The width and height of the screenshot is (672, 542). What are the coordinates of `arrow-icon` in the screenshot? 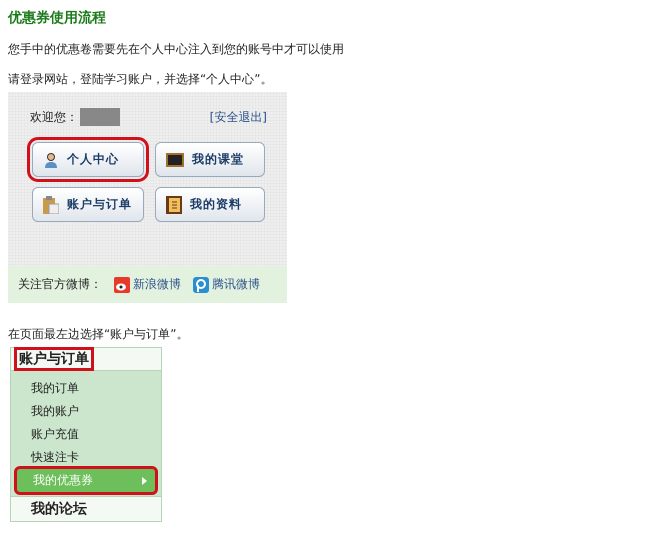 It's located at (144, 480).